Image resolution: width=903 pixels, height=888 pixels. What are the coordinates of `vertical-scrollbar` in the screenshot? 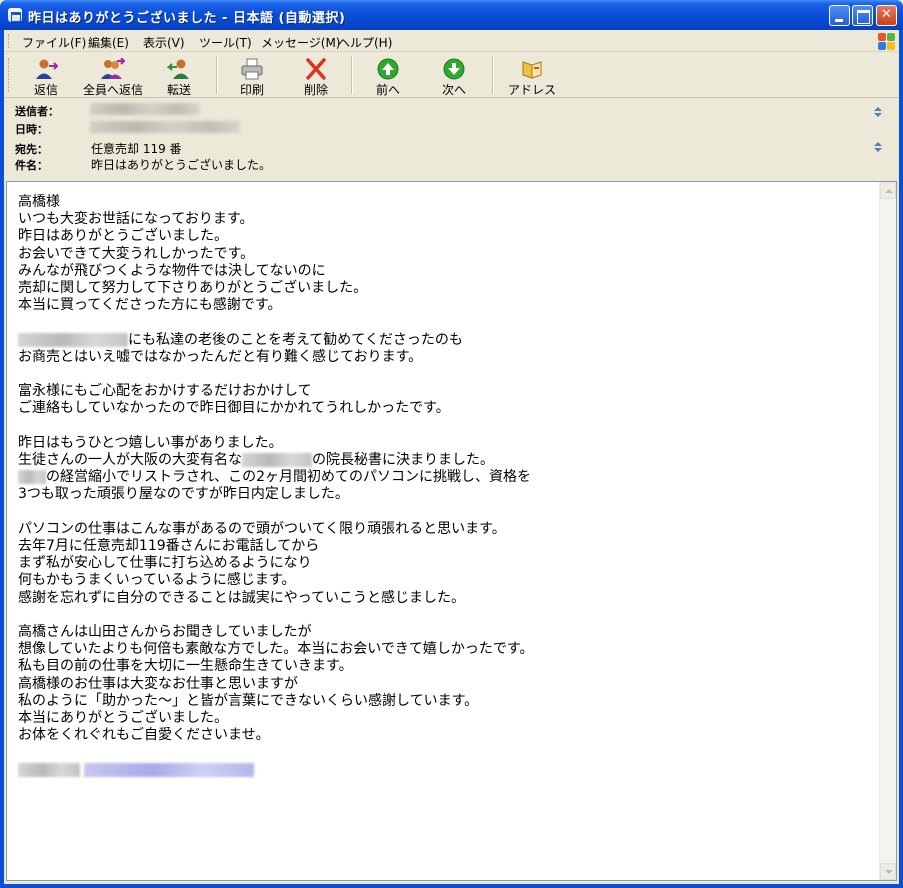 It's located at (887, 531).